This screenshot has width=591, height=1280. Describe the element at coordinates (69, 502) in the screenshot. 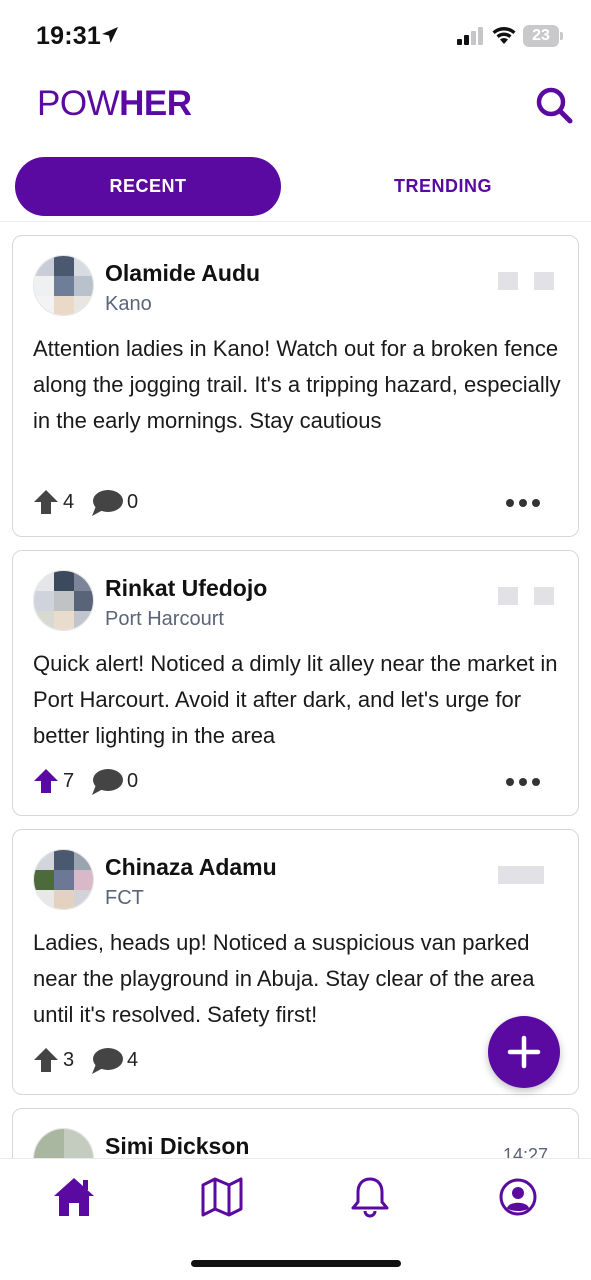

I see `upvote-count: 4` at that location.